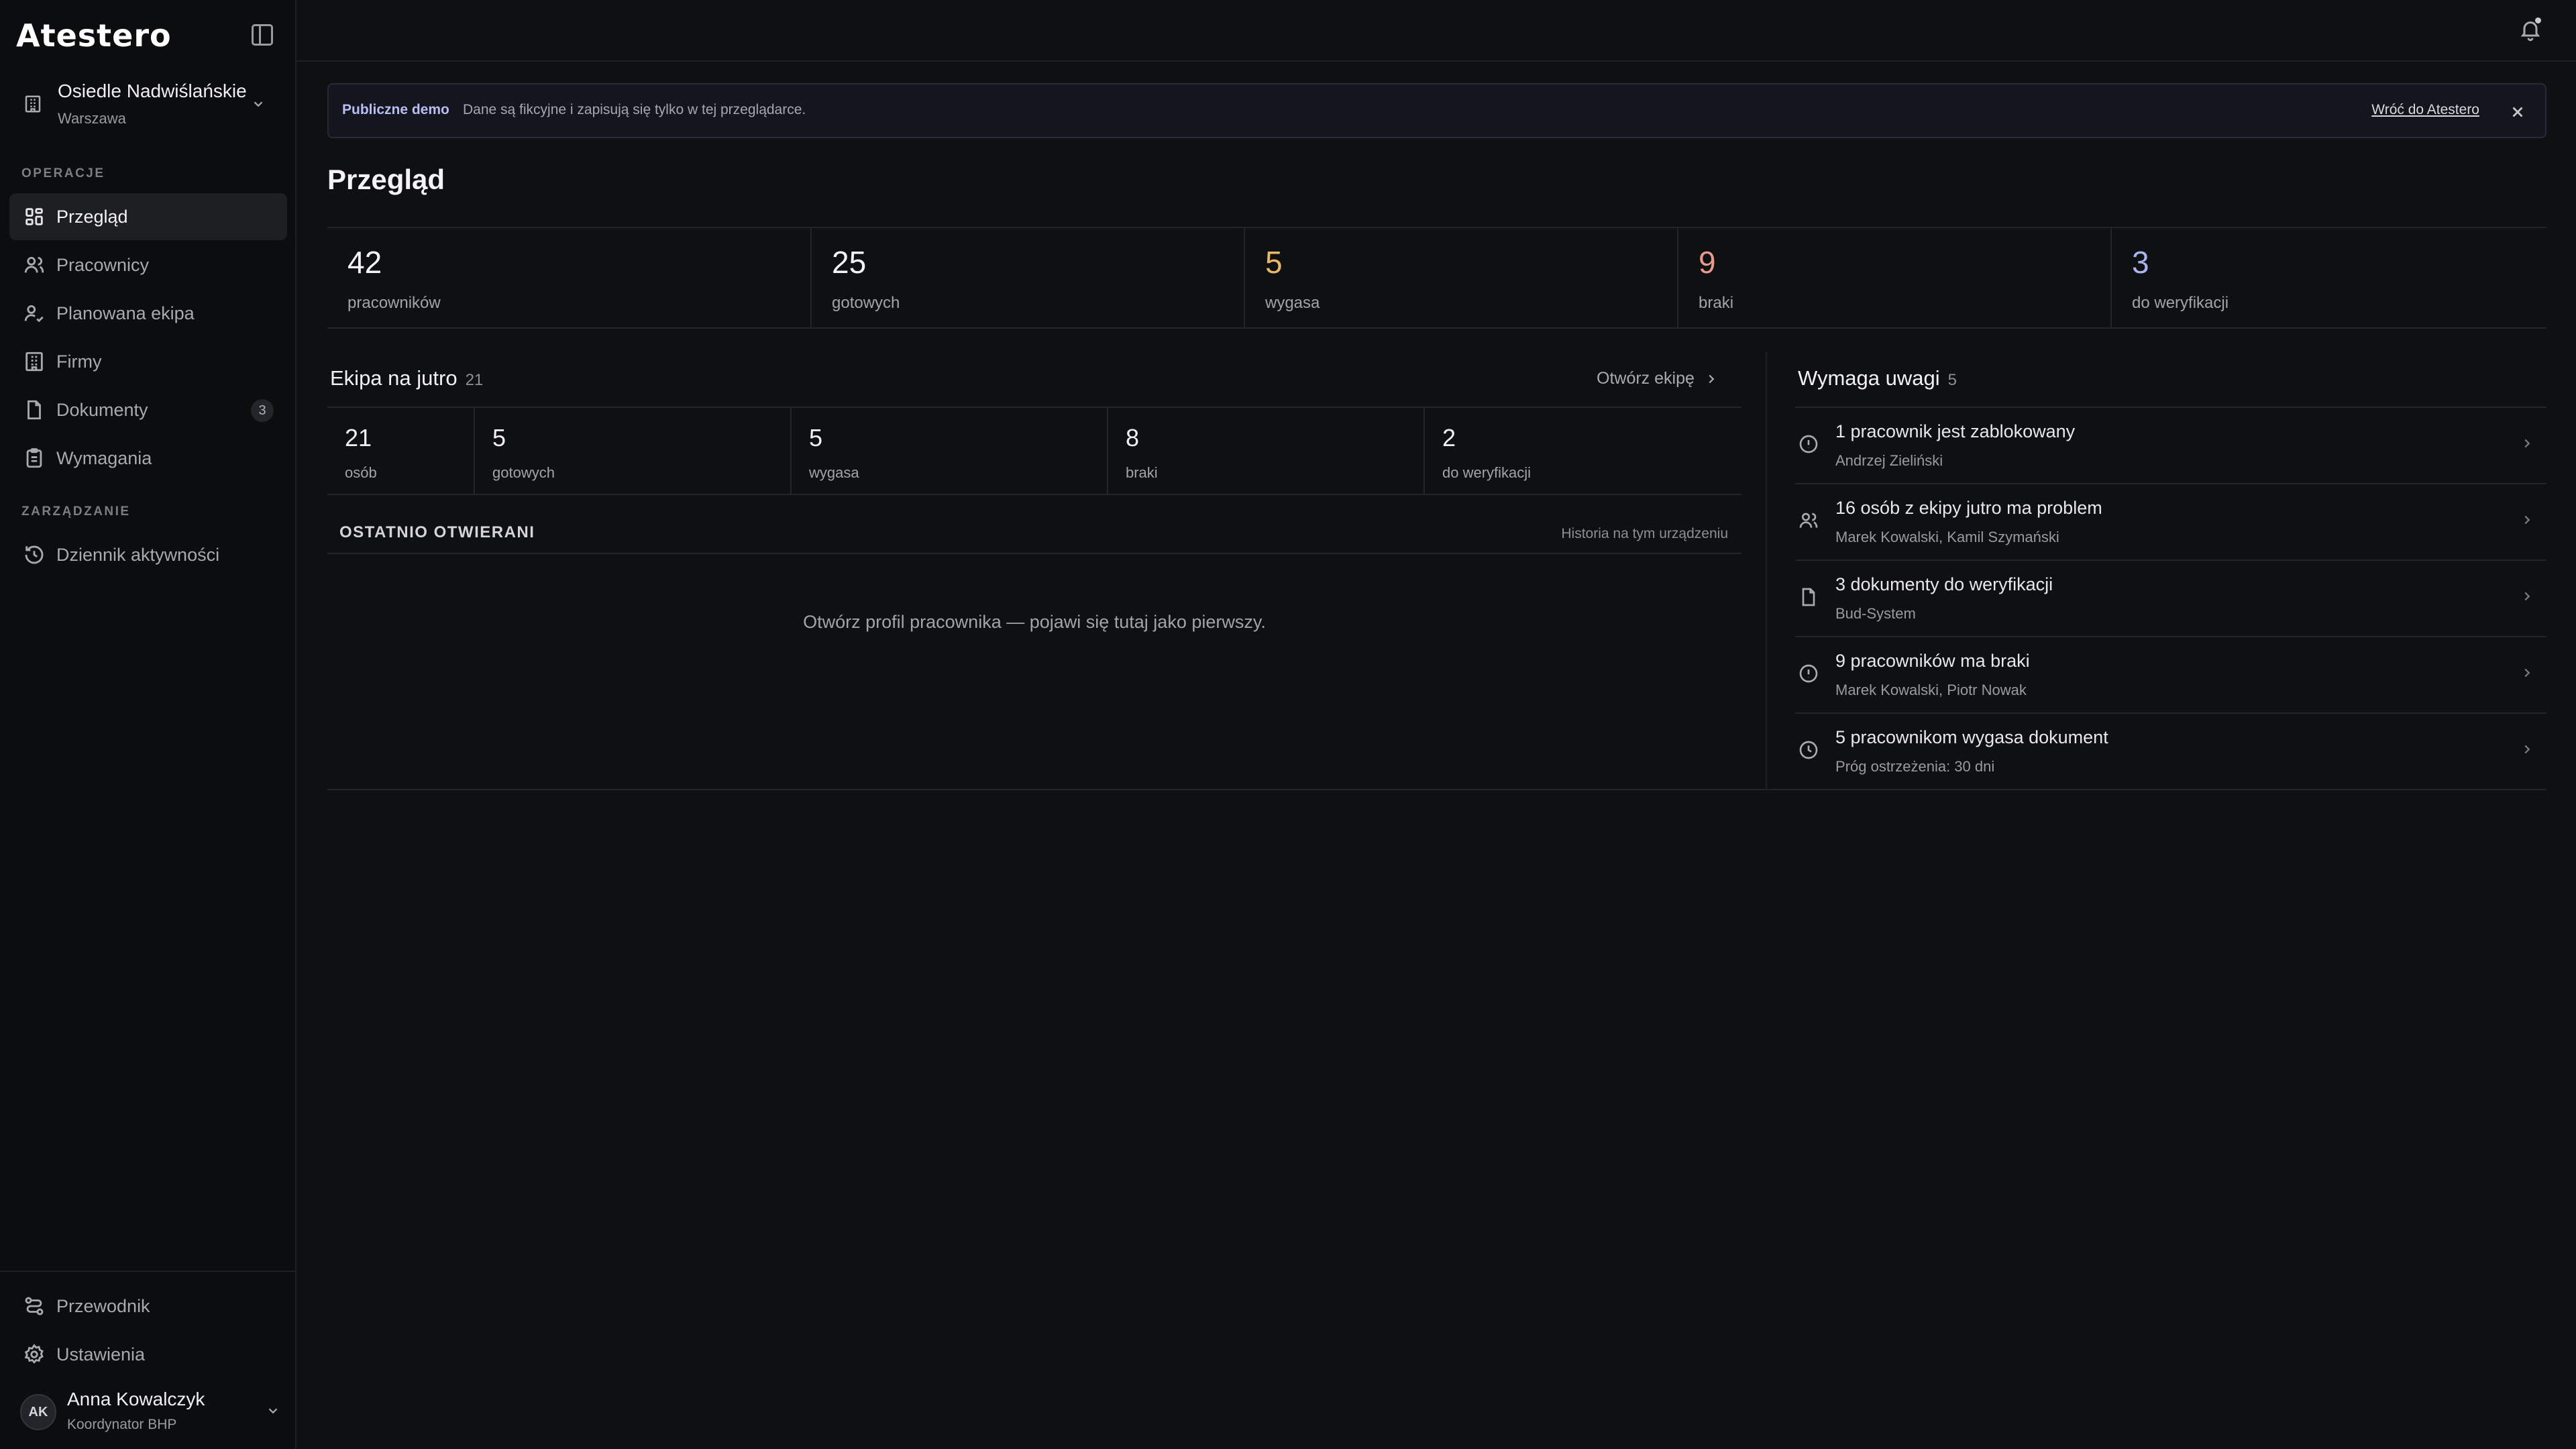  Describe the element at coordinates (34, 313) in the screenshot. I see `user-check-icon` at that location.